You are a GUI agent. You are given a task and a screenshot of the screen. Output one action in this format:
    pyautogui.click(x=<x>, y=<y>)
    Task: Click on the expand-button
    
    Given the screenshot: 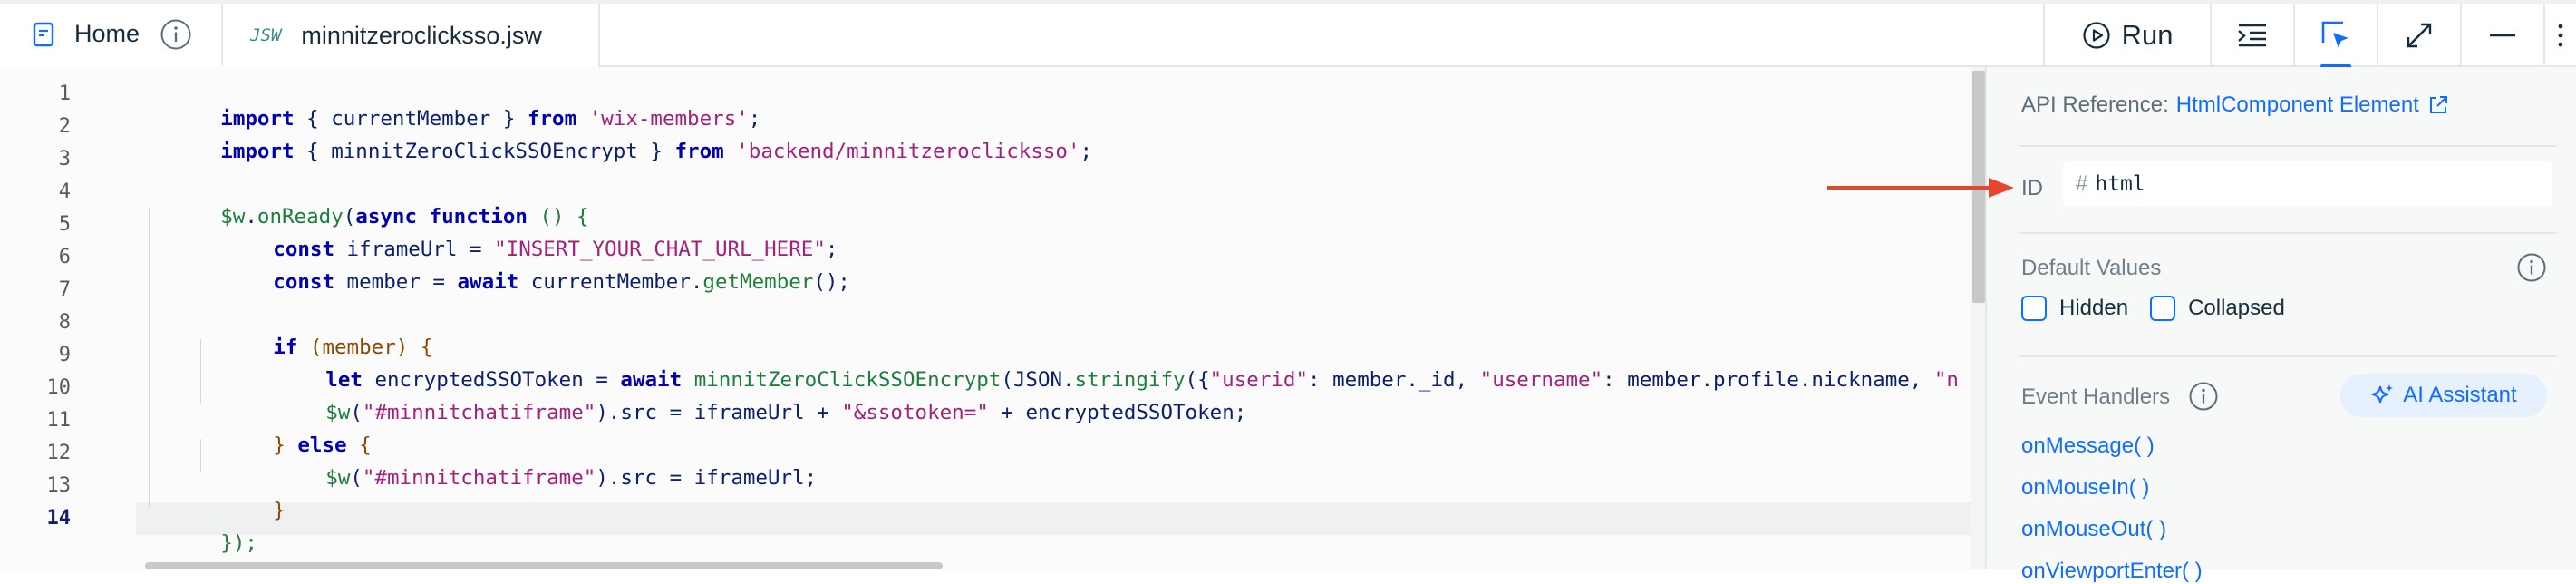 What is the action you would take?
    pyautogui.click(x=2418, y=35)
    